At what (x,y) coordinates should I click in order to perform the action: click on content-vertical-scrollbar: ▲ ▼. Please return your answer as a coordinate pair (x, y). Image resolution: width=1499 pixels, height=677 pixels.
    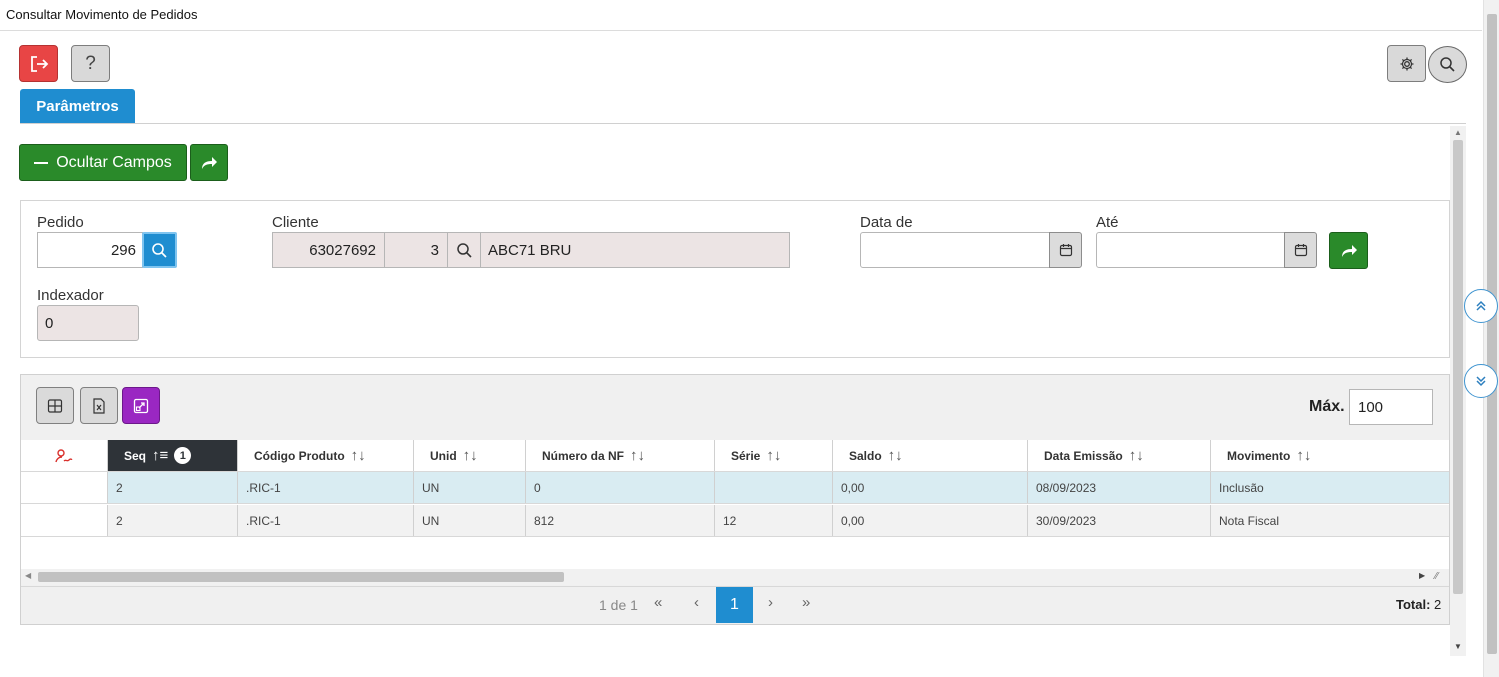
    Looking at the image, I should click on (1458, 391).